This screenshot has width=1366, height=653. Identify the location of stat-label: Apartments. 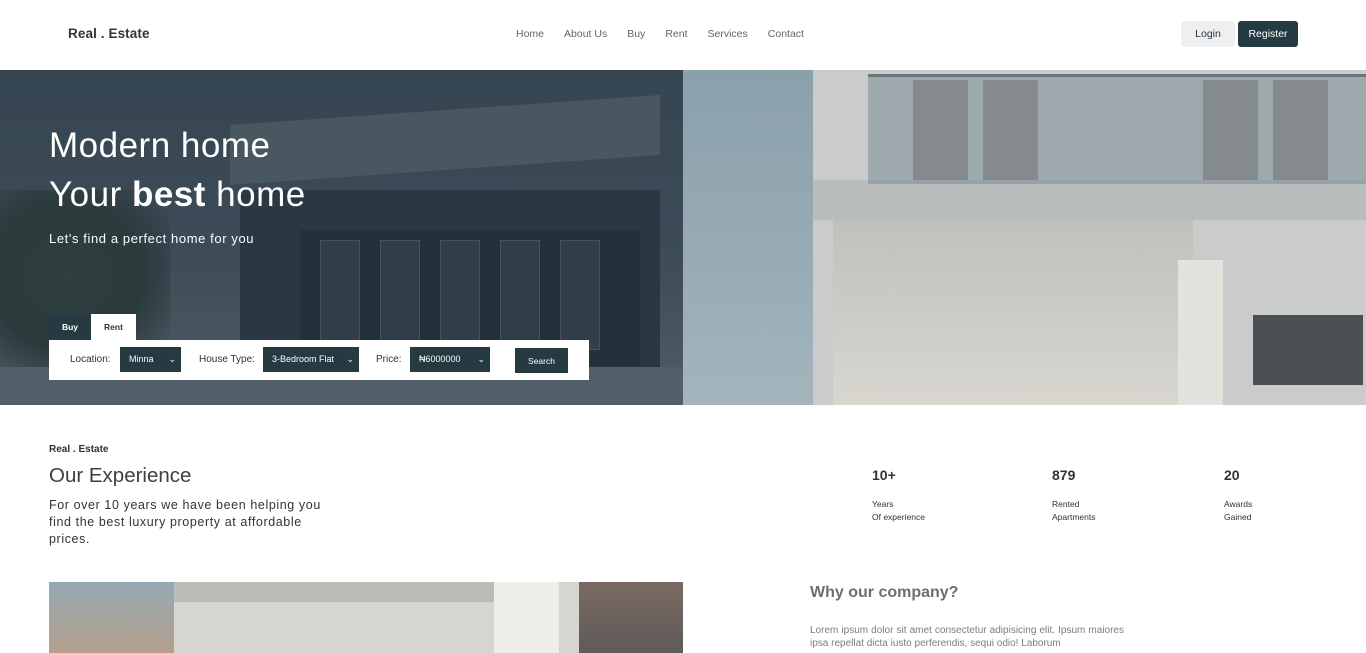
(1074, 517).